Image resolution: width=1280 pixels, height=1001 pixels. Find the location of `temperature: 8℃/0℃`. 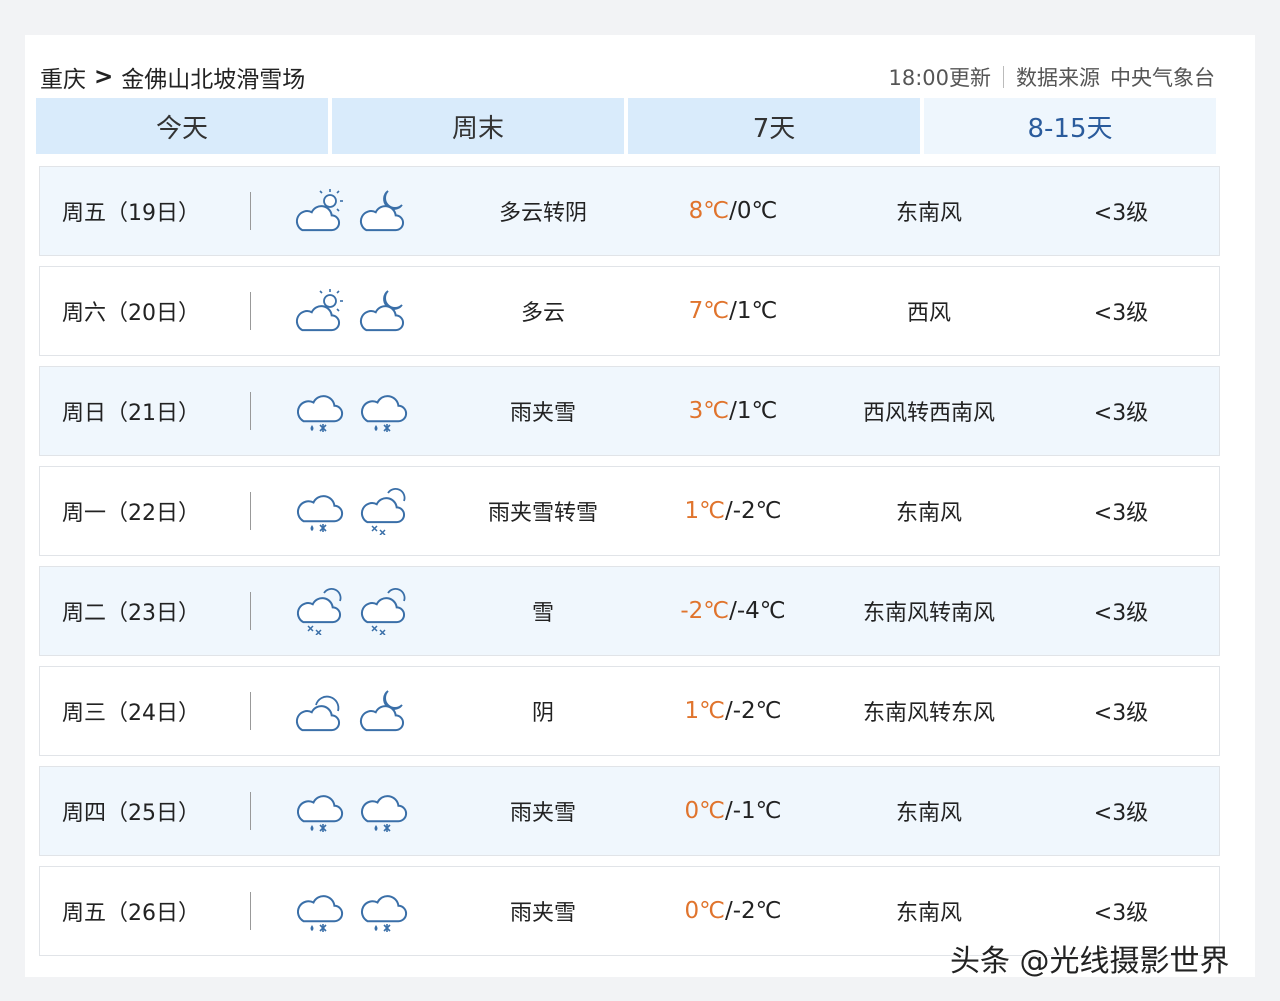

temperature: 8℃/0℃ is located at coordinates (733, 211).